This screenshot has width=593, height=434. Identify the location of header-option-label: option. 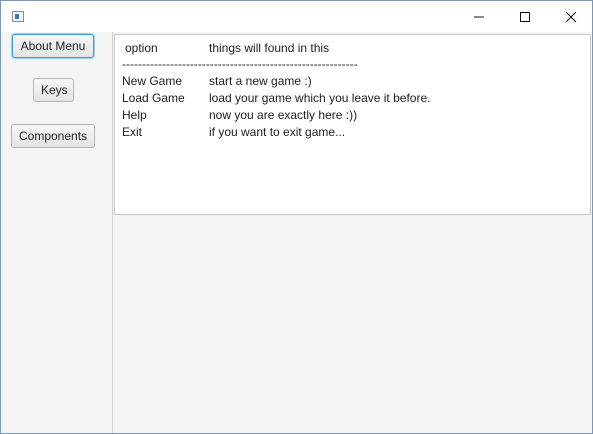
(141, 48).